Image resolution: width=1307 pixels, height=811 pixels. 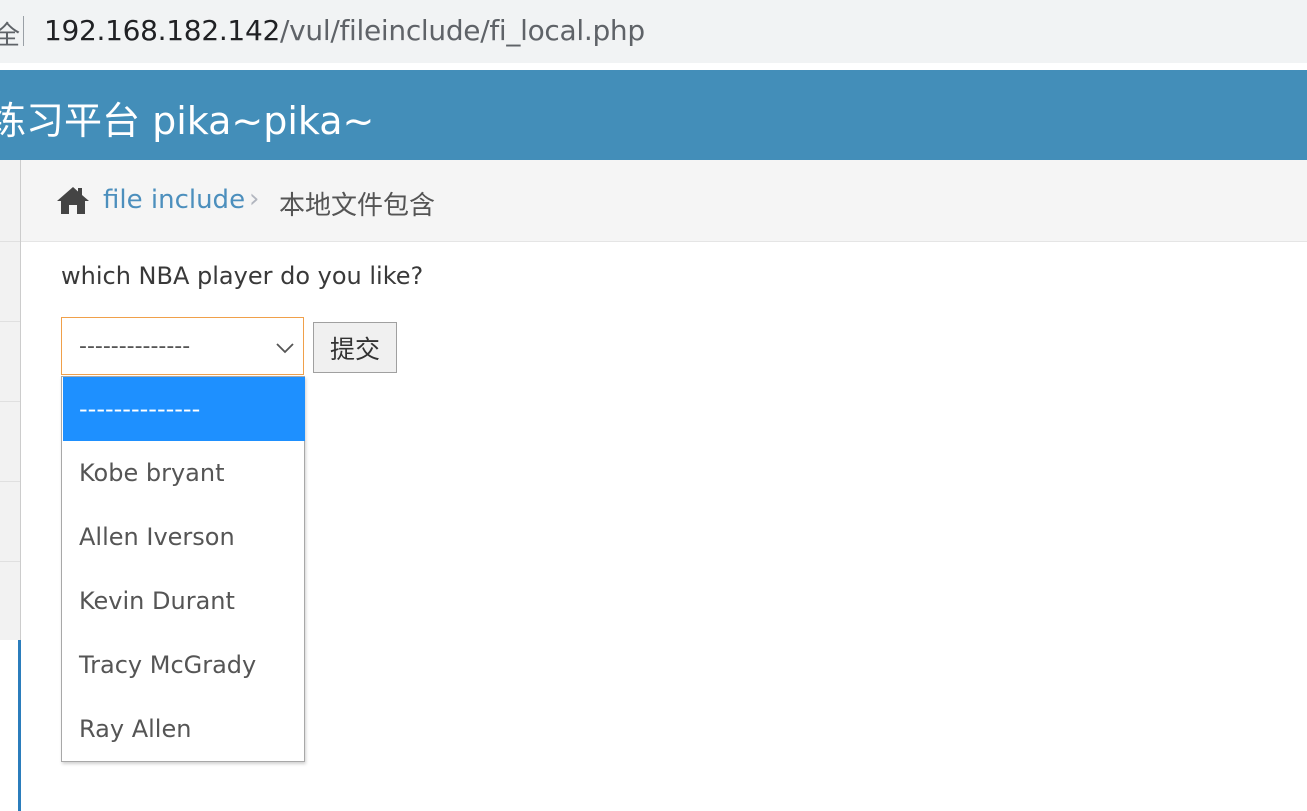 I want to click on select-value: --------------, so click(x=135, y=346).